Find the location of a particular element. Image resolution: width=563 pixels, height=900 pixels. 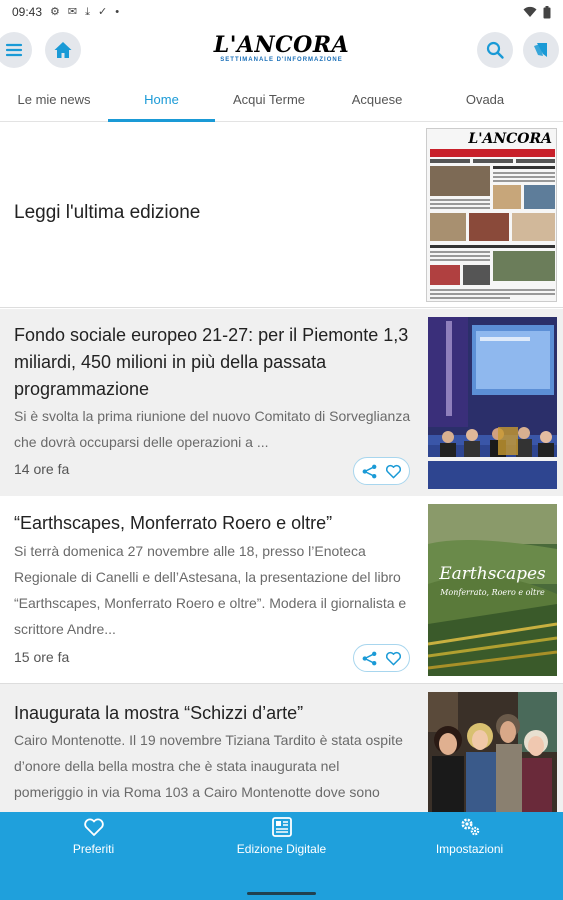

battery-icon is located at coordinates (547, 11).